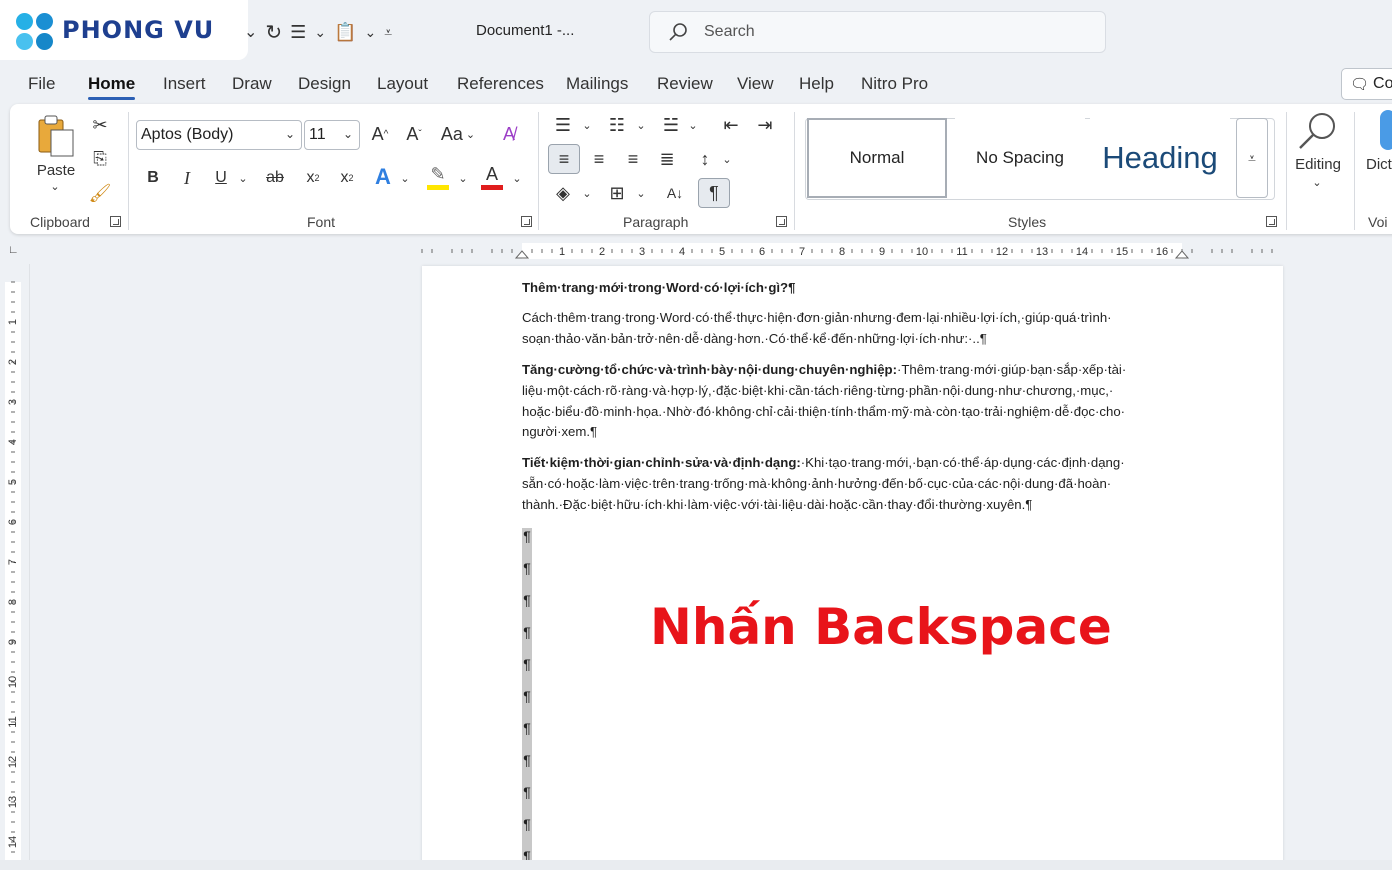  What do you see at coordinates (894, 84) in the screenshot?
I see `tab-nitro-pro: Nitro Pro` at bounding box center [894, 84].